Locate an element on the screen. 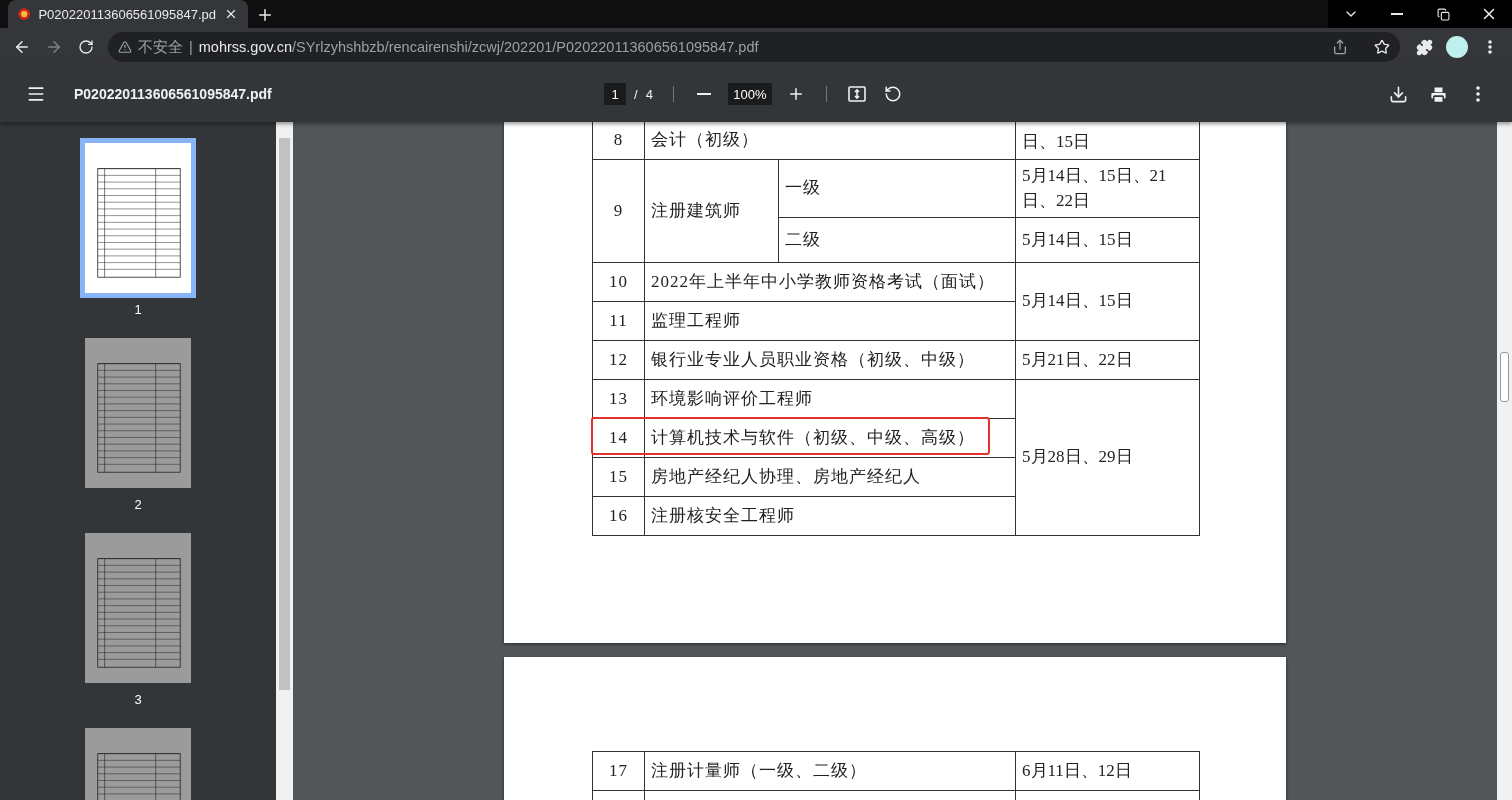 Image resolution: width=1512 pixels, height=800 pixels. table-cell: 5月14日、15日、21日、22日 is located at coordinates (1107, 188).